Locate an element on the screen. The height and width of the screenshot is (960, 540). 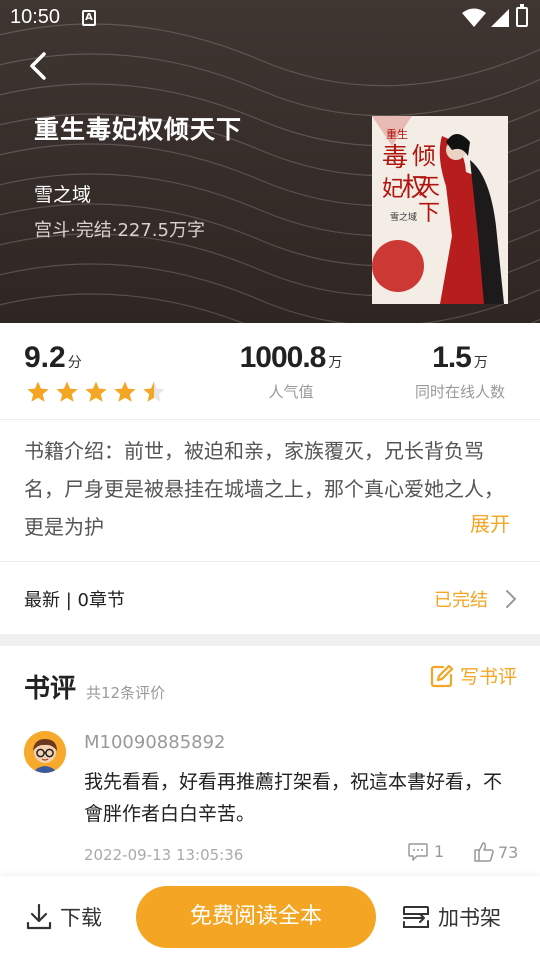
signal-icon is located at coordinates (500, 18).